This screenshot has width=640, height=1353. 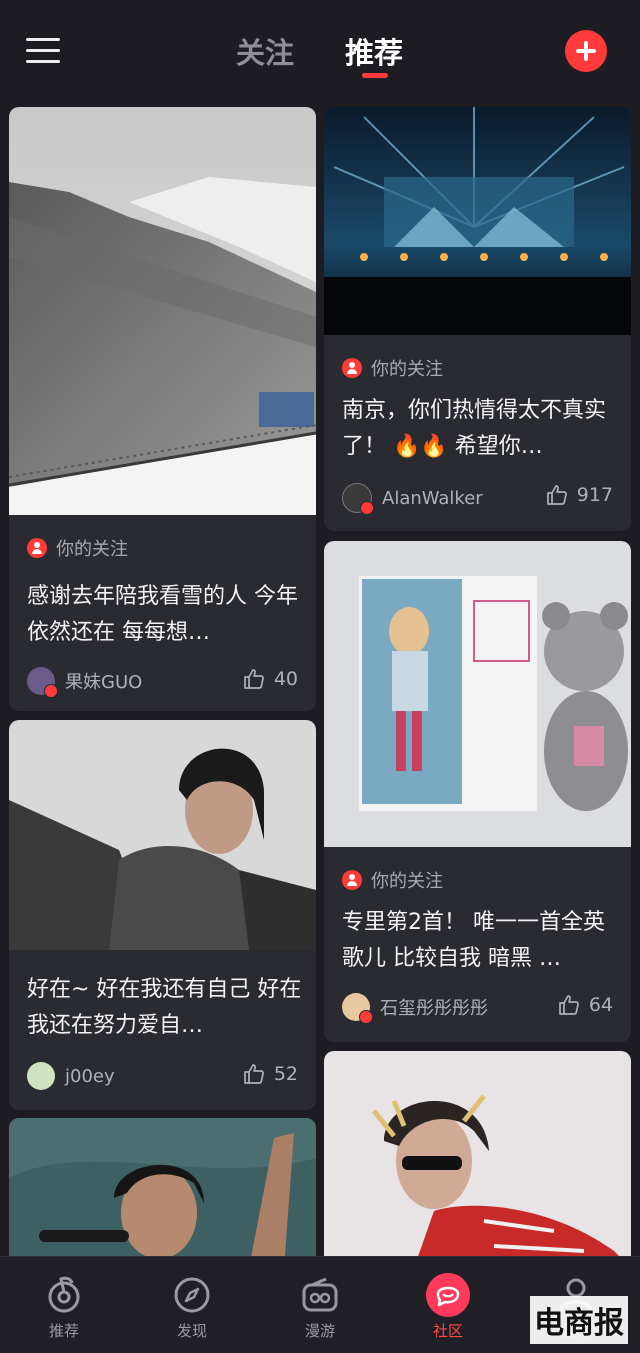 What do you see at coordinates (104, 682) in the screenshot?
I see `author-name: 果妹GUO` at bounding box center [104, 682].